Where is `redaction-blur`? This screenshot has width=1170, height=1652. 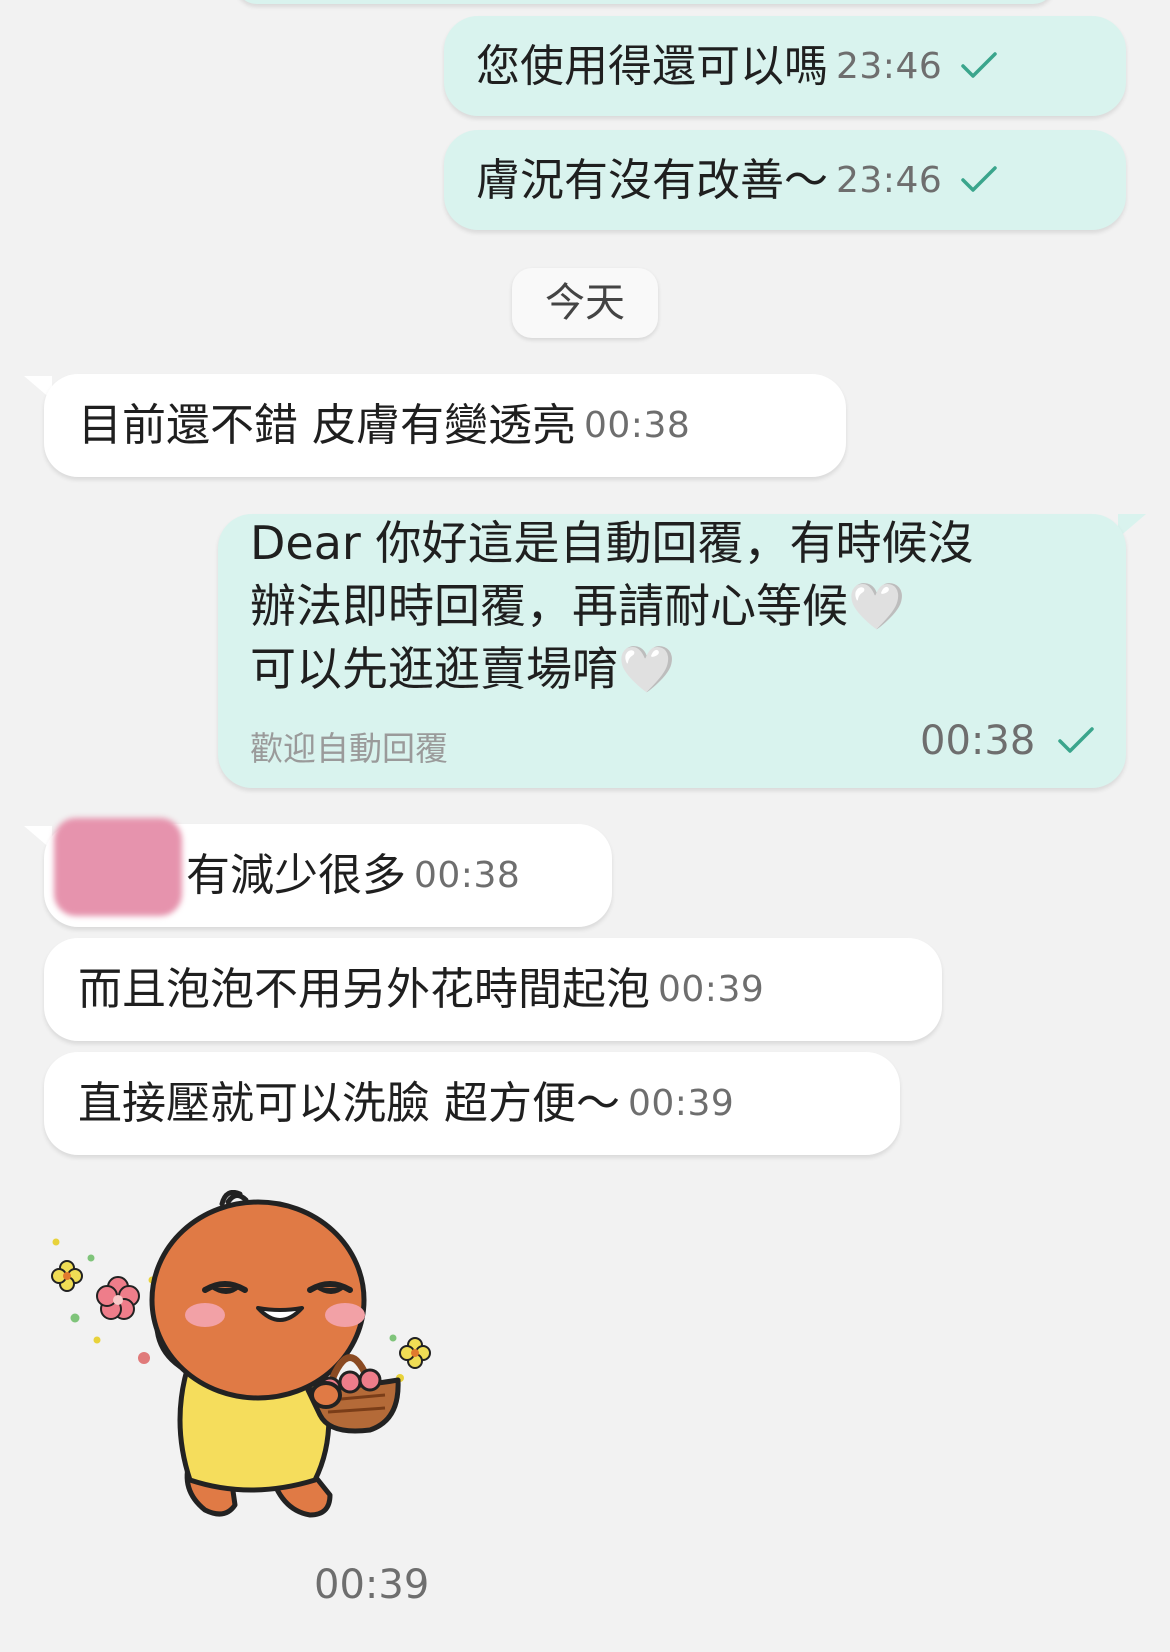
redaction-blur is located at coordinates (118, 867).